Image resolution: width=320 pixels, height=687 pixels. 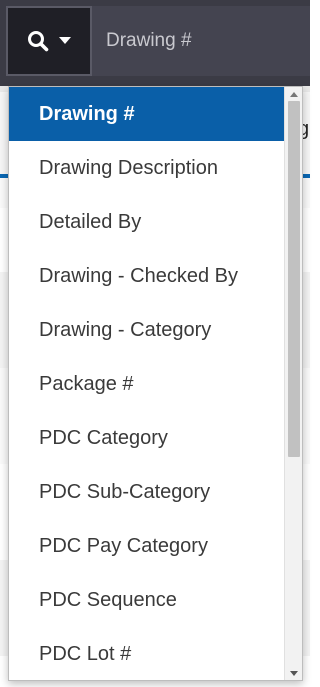 I want to click on dropdown-scrollbar, so click(x=293, y=383).